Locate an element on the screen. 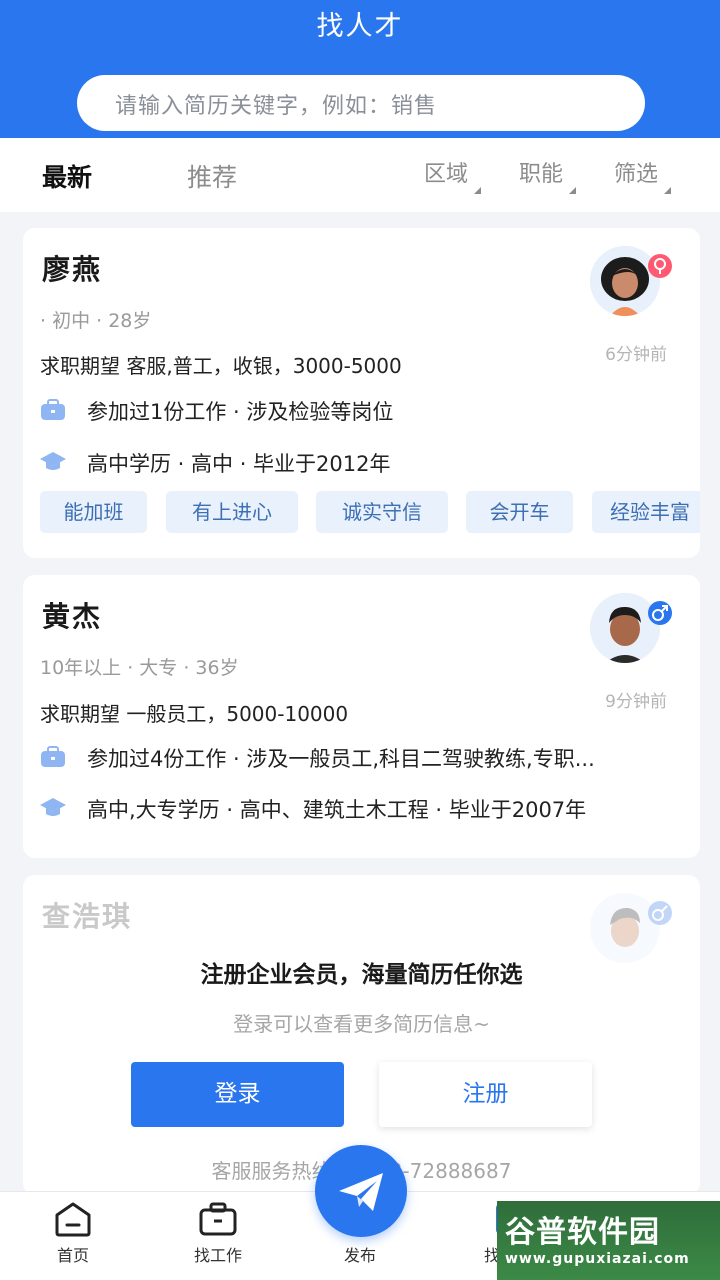  job-expectation: 求职期望 一般员工，5000-10000 is located at coordinates (194, 714).